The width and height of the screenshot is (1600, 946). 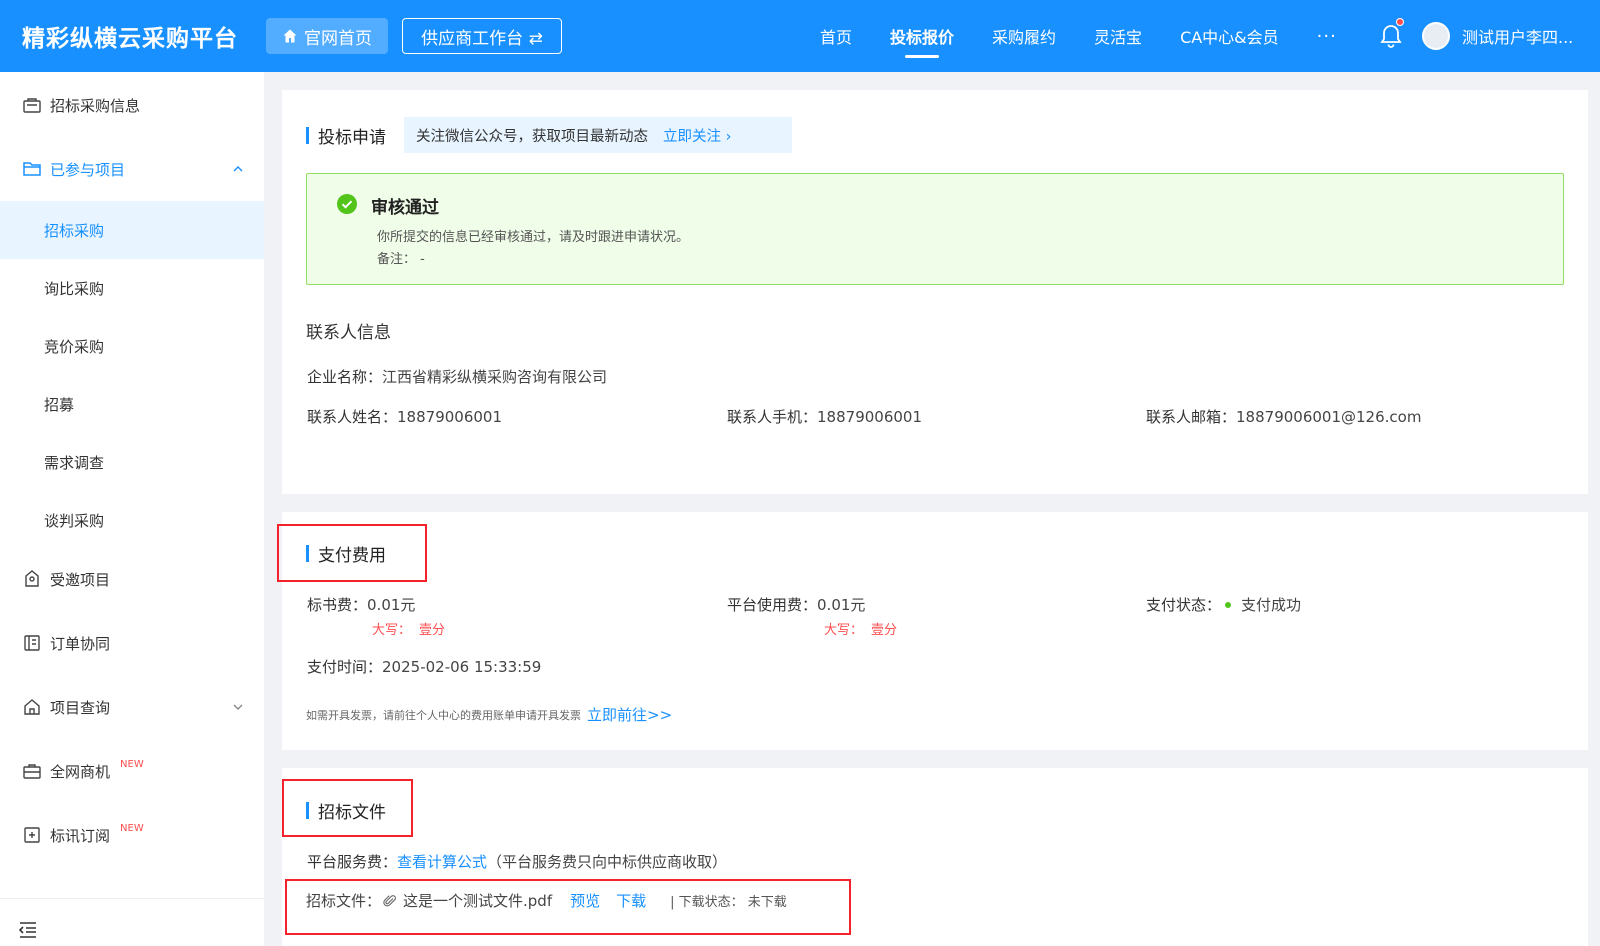 I want to click on paperclip-icon, so click(x=389, y=900).